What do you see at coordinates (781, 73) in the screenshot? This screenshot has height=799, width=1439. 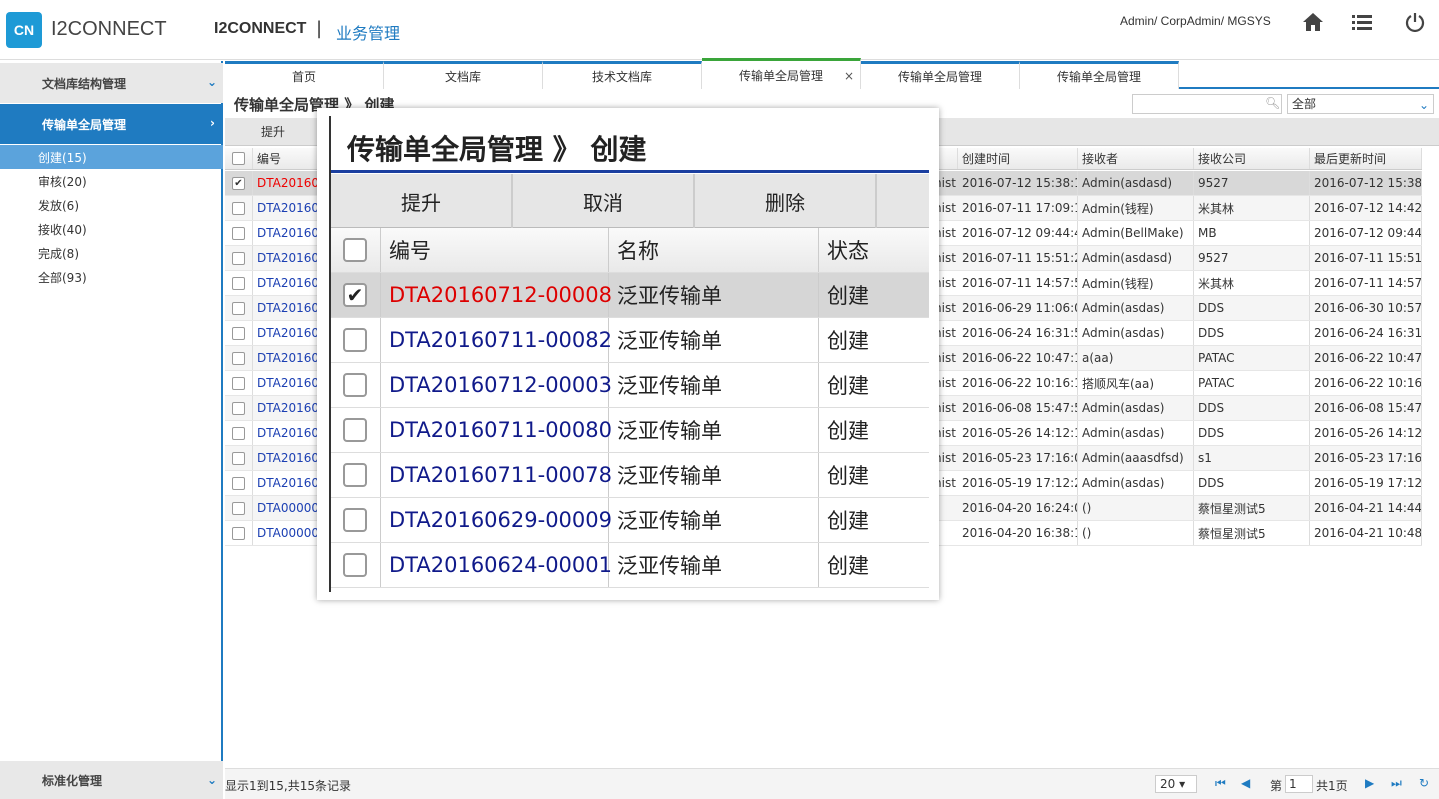 I see `tab-transfer-active: 传输单全局管理 ×` at bounding box center [781, 73].